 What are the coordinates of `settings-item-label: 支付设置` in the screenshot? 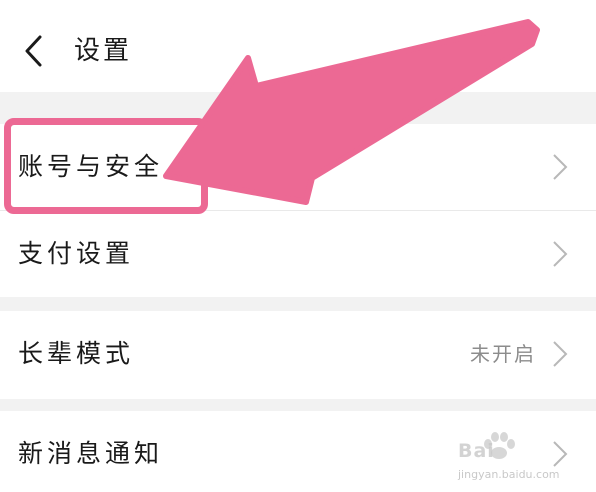 It's located at (76, 253).